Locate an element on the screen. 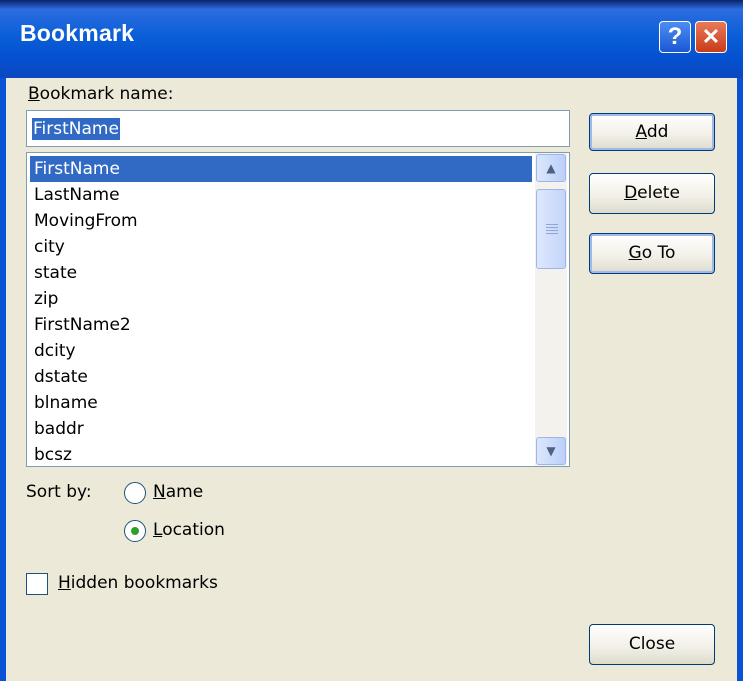  list-item: zip is located at coordinates (281, 299).